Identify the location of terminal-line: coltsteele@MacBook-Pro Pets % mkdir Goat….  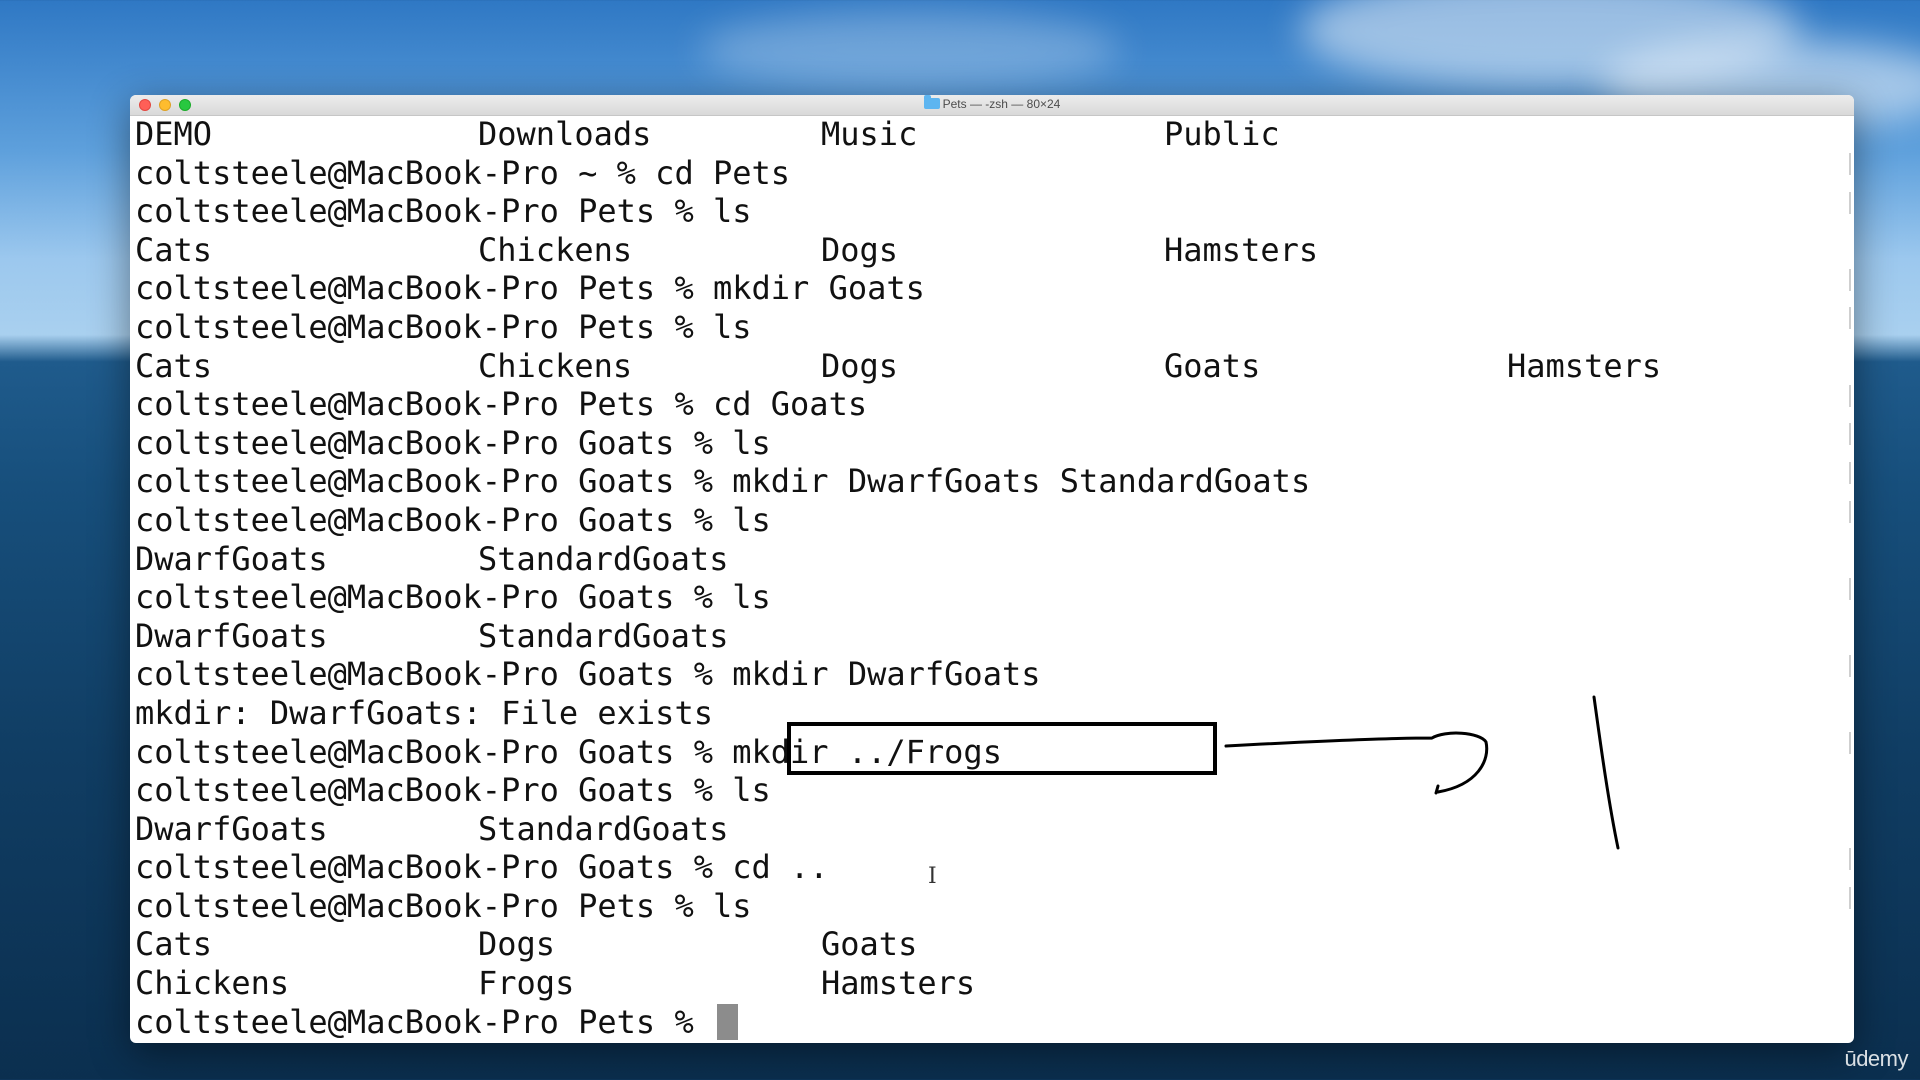
(994, 288).